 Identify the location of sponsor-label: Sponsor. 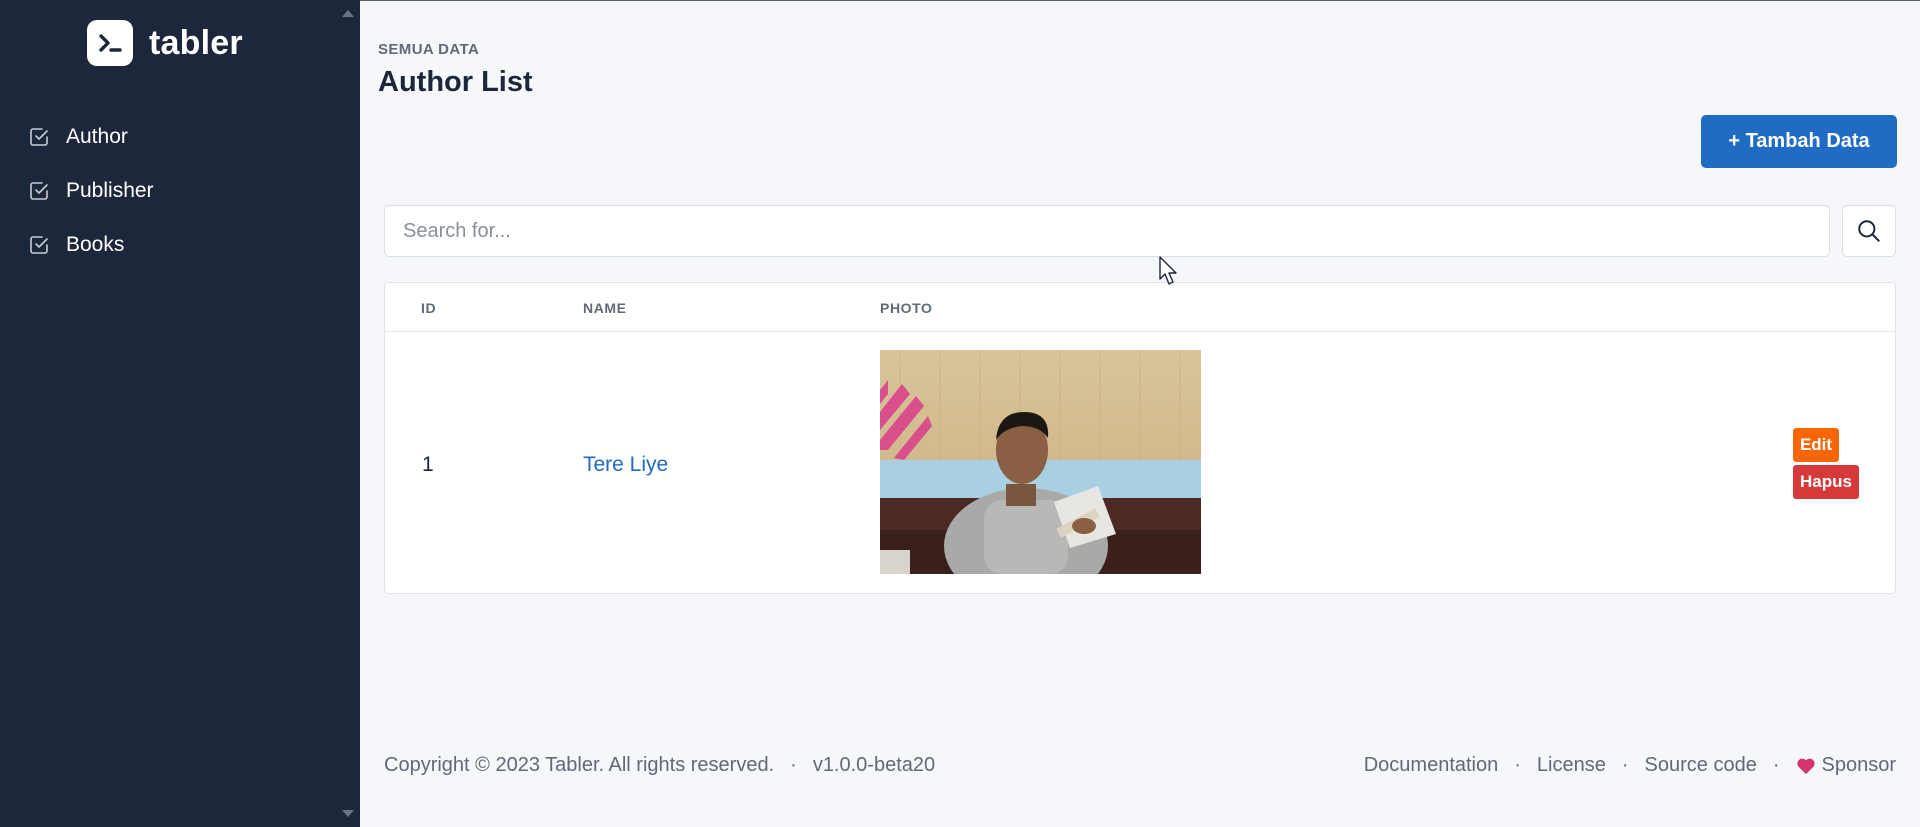
(1859, 765).